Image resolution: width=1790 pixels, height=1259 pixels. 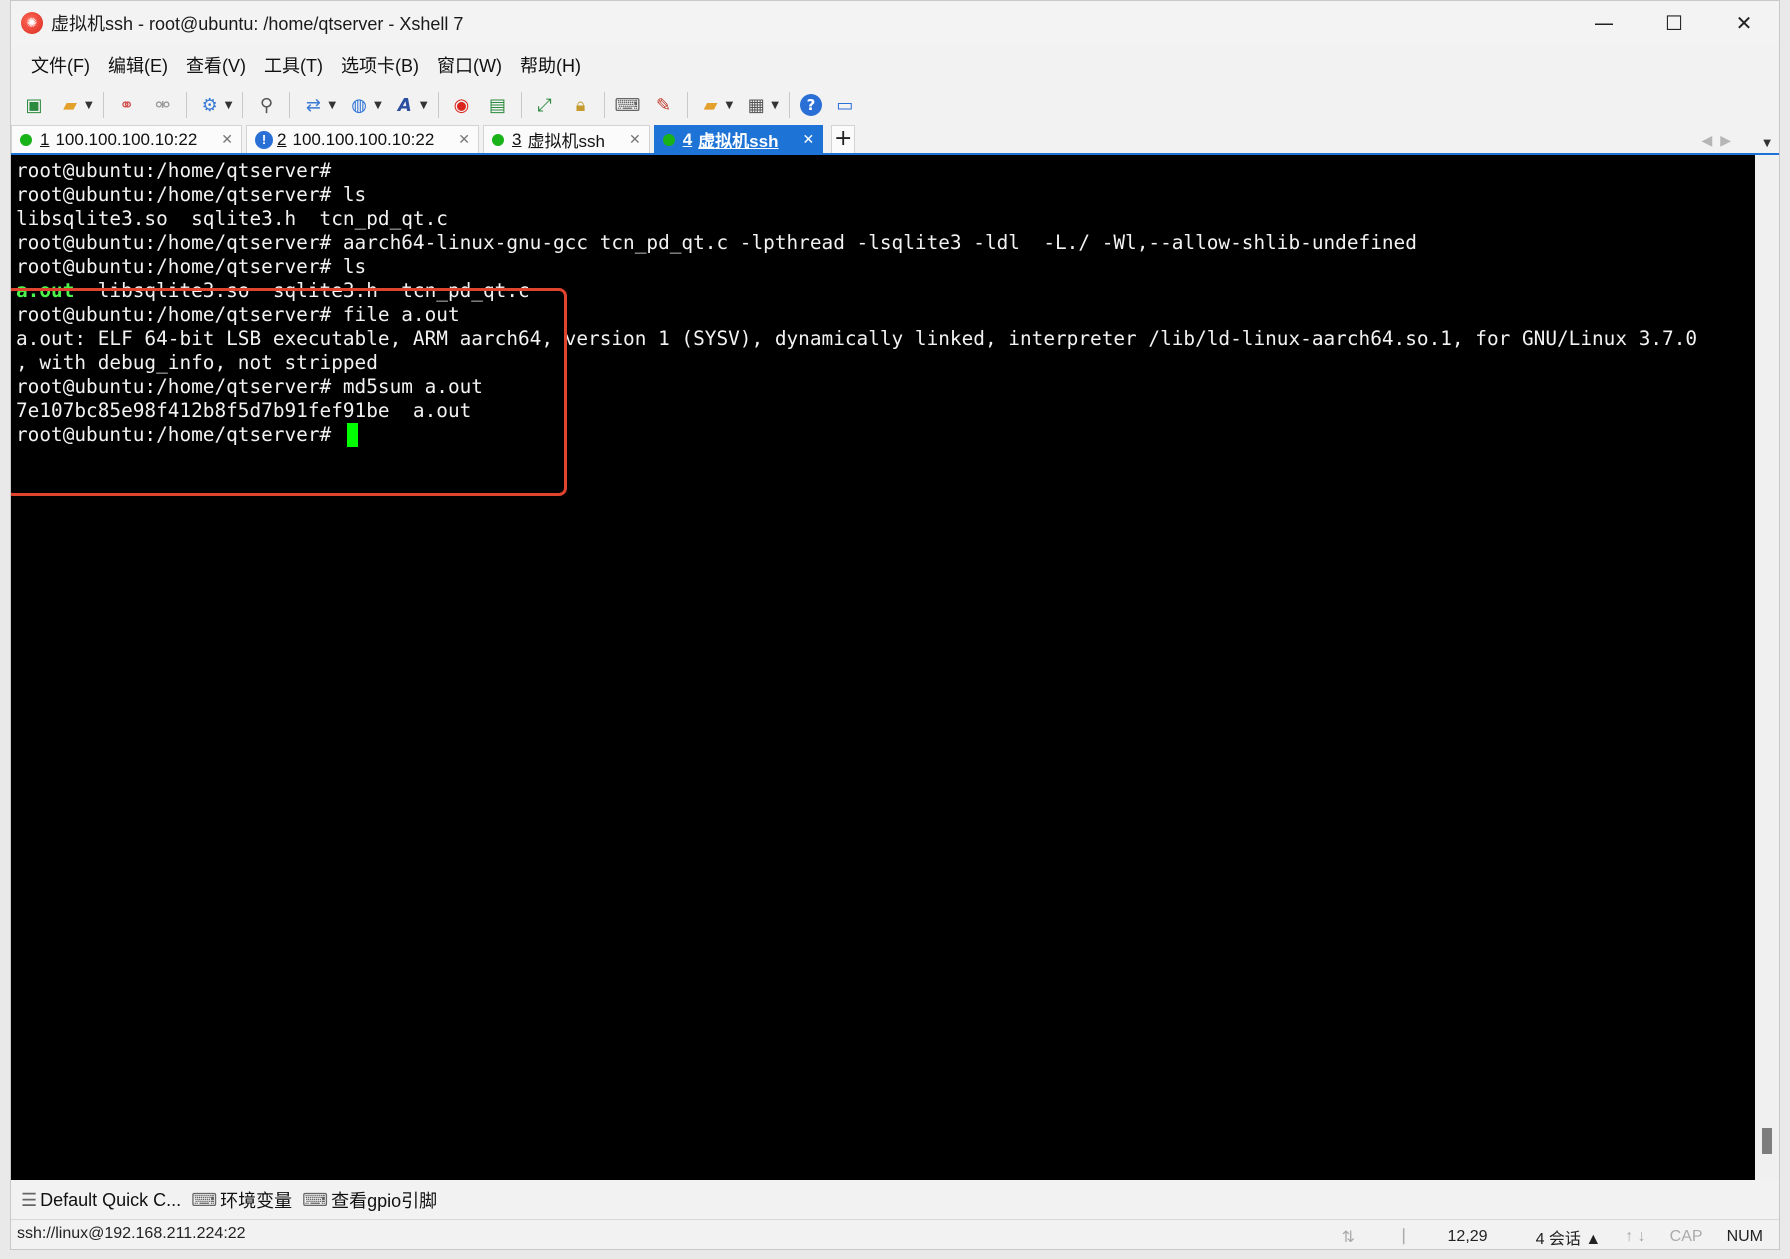 I want to click on highlight-icon: ✎, so click(x=664, y=105).